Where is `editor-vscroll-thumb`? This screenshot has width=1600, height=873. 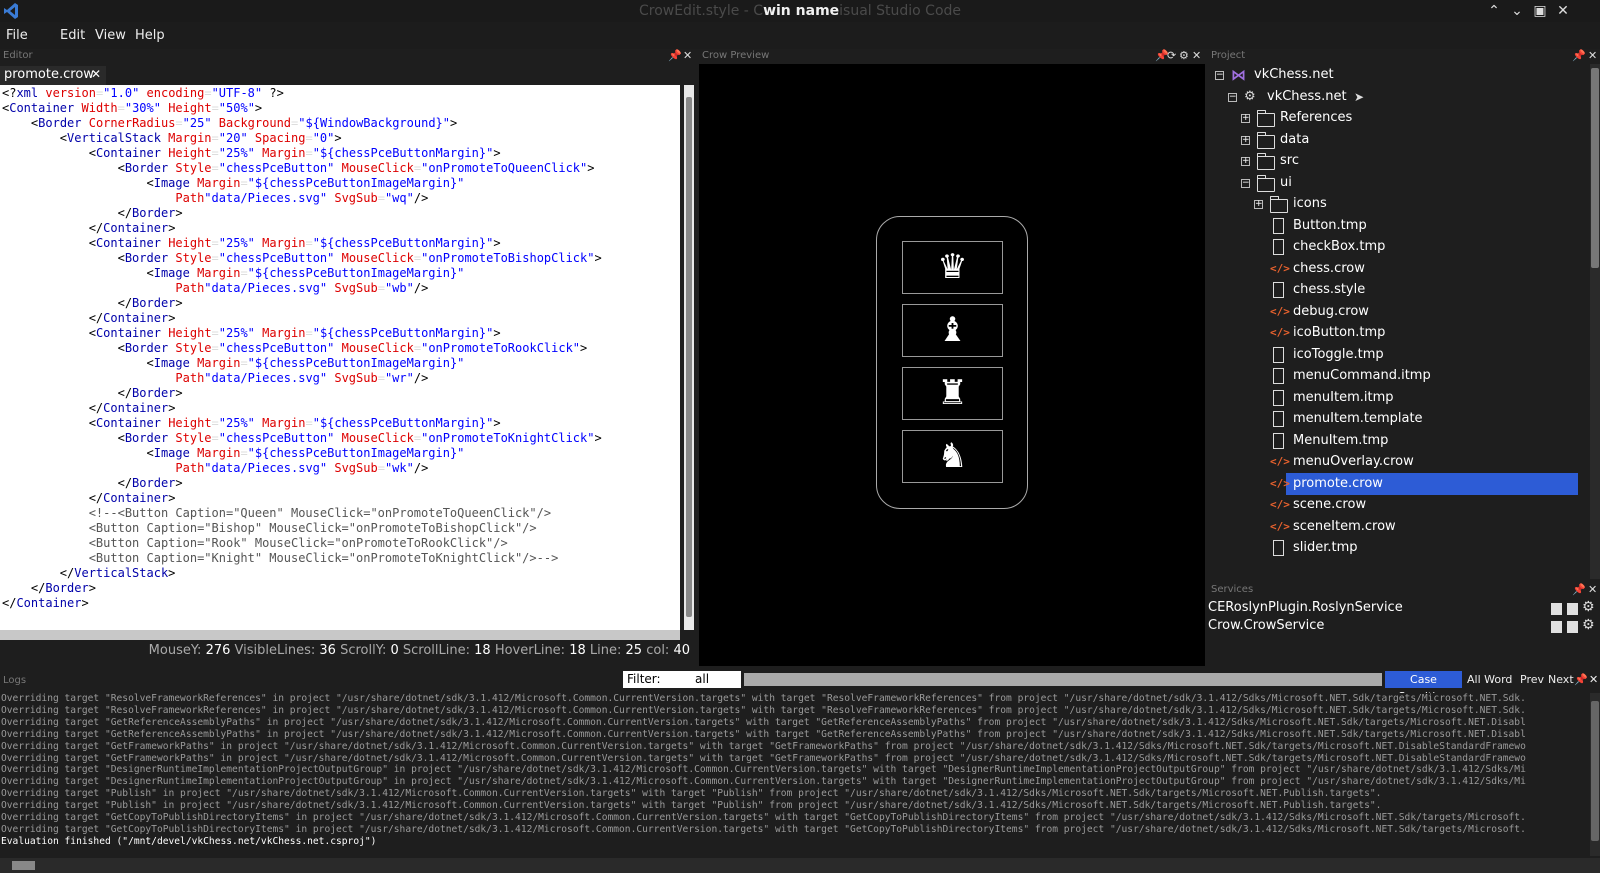 editor-vscroll-thumb is located at coordinates (689, 357).